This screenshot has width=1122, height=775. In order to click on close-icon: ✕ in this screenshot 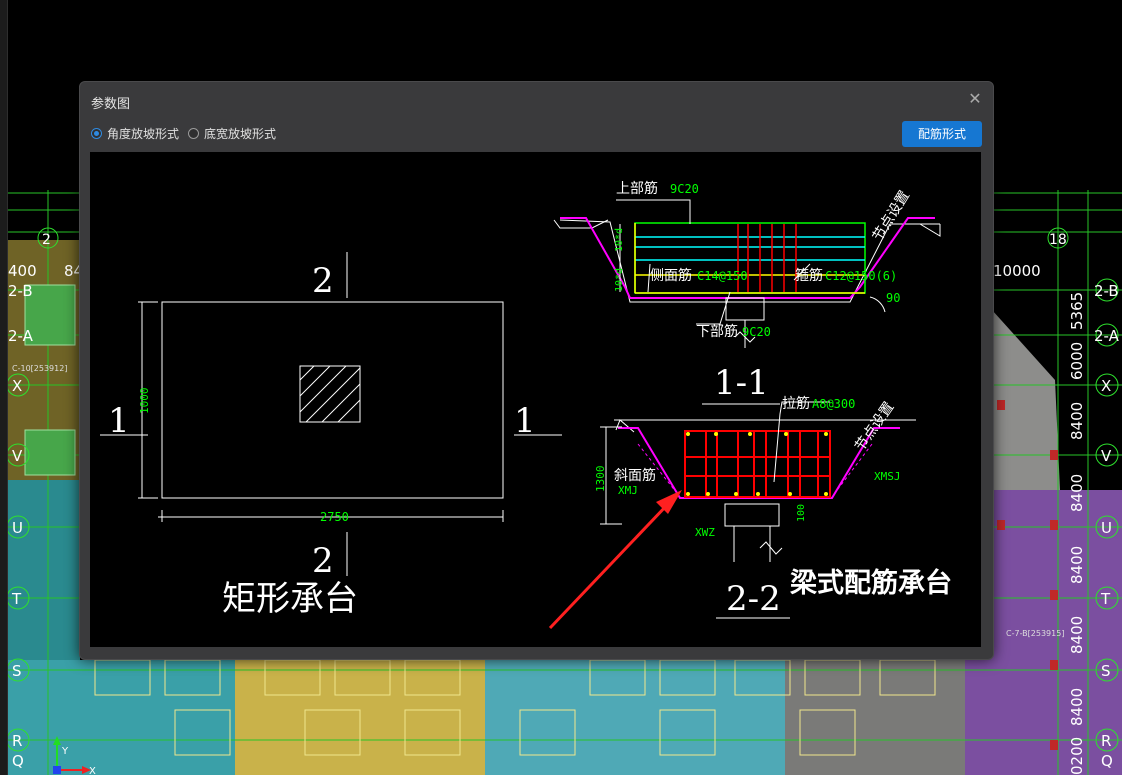, I will do `click(975, 99)`.